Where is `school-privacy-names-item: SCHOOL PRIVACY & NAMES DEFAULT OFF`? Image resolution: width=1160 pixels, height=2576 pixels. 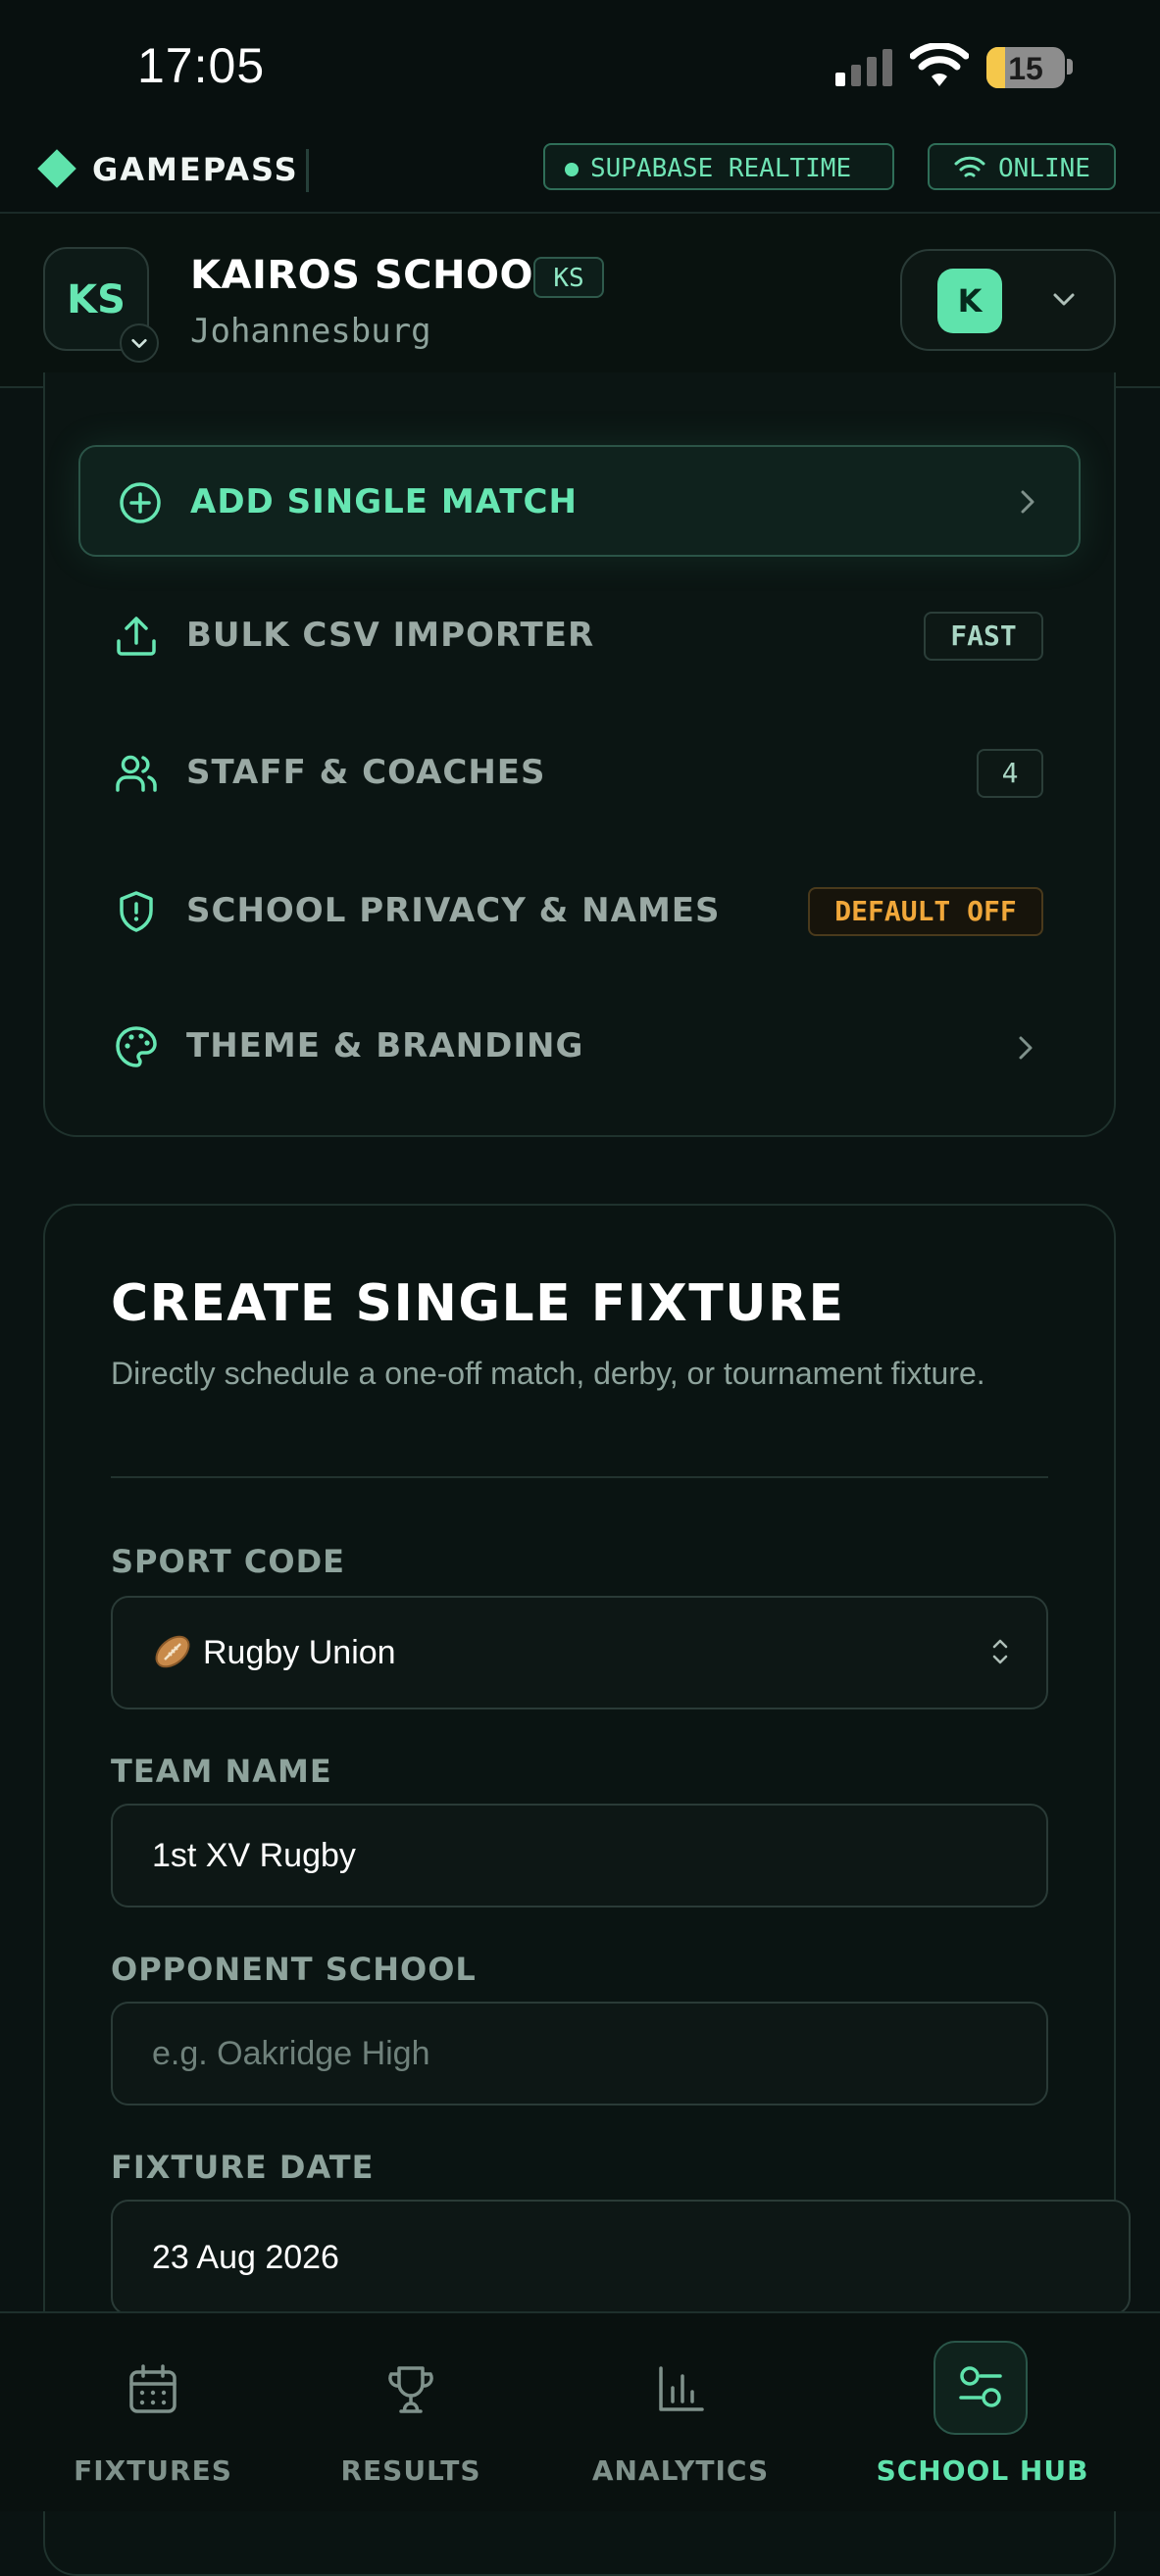 school-privacy-names-item: SCHOOL PRIVACY & NAMES DEFAULT OFF is located at coordinates (579, 912).